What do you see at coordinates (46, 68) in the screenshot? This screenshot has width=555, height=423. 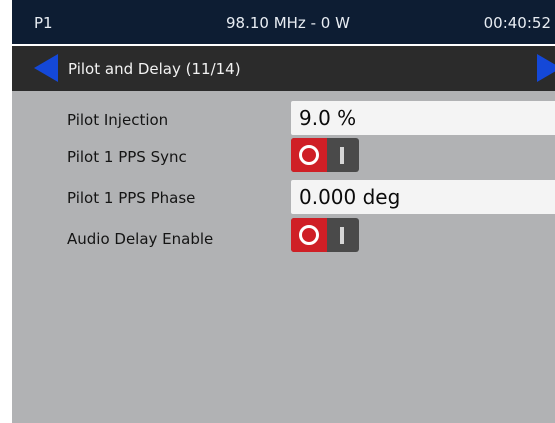 I see `left-arrow-icon` at bounding box center [46, 68].